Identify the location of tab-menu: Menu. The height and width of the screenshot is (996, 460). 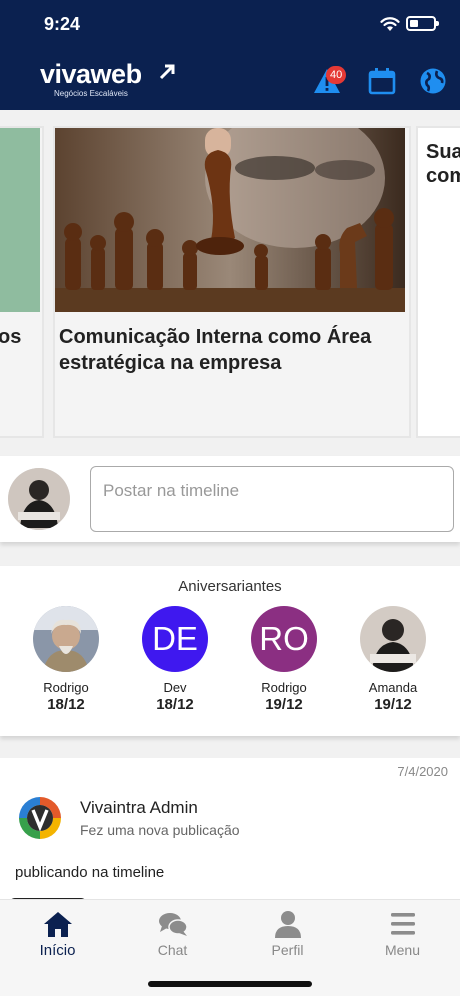
(402, 934).